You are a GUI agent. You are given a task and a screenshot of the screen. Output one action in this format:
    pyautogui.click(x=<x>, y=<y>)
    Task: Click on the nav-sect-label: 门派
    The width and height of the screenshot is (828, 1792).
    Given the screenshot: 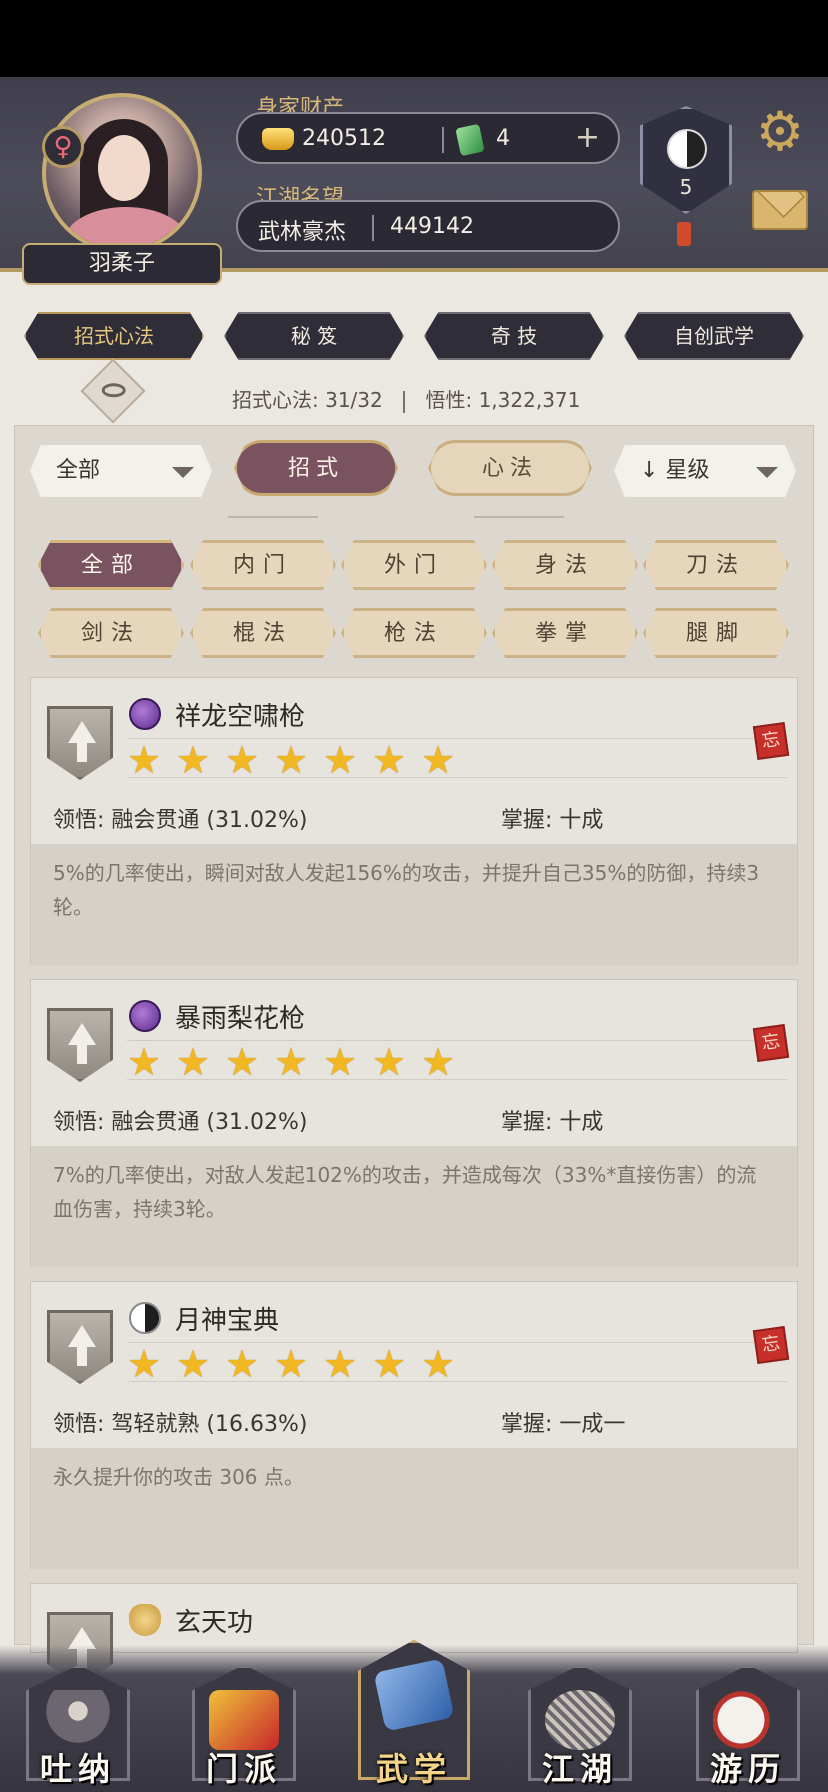 What is the action you would take?
    pyautogui.click(x=243, y=1769)
    